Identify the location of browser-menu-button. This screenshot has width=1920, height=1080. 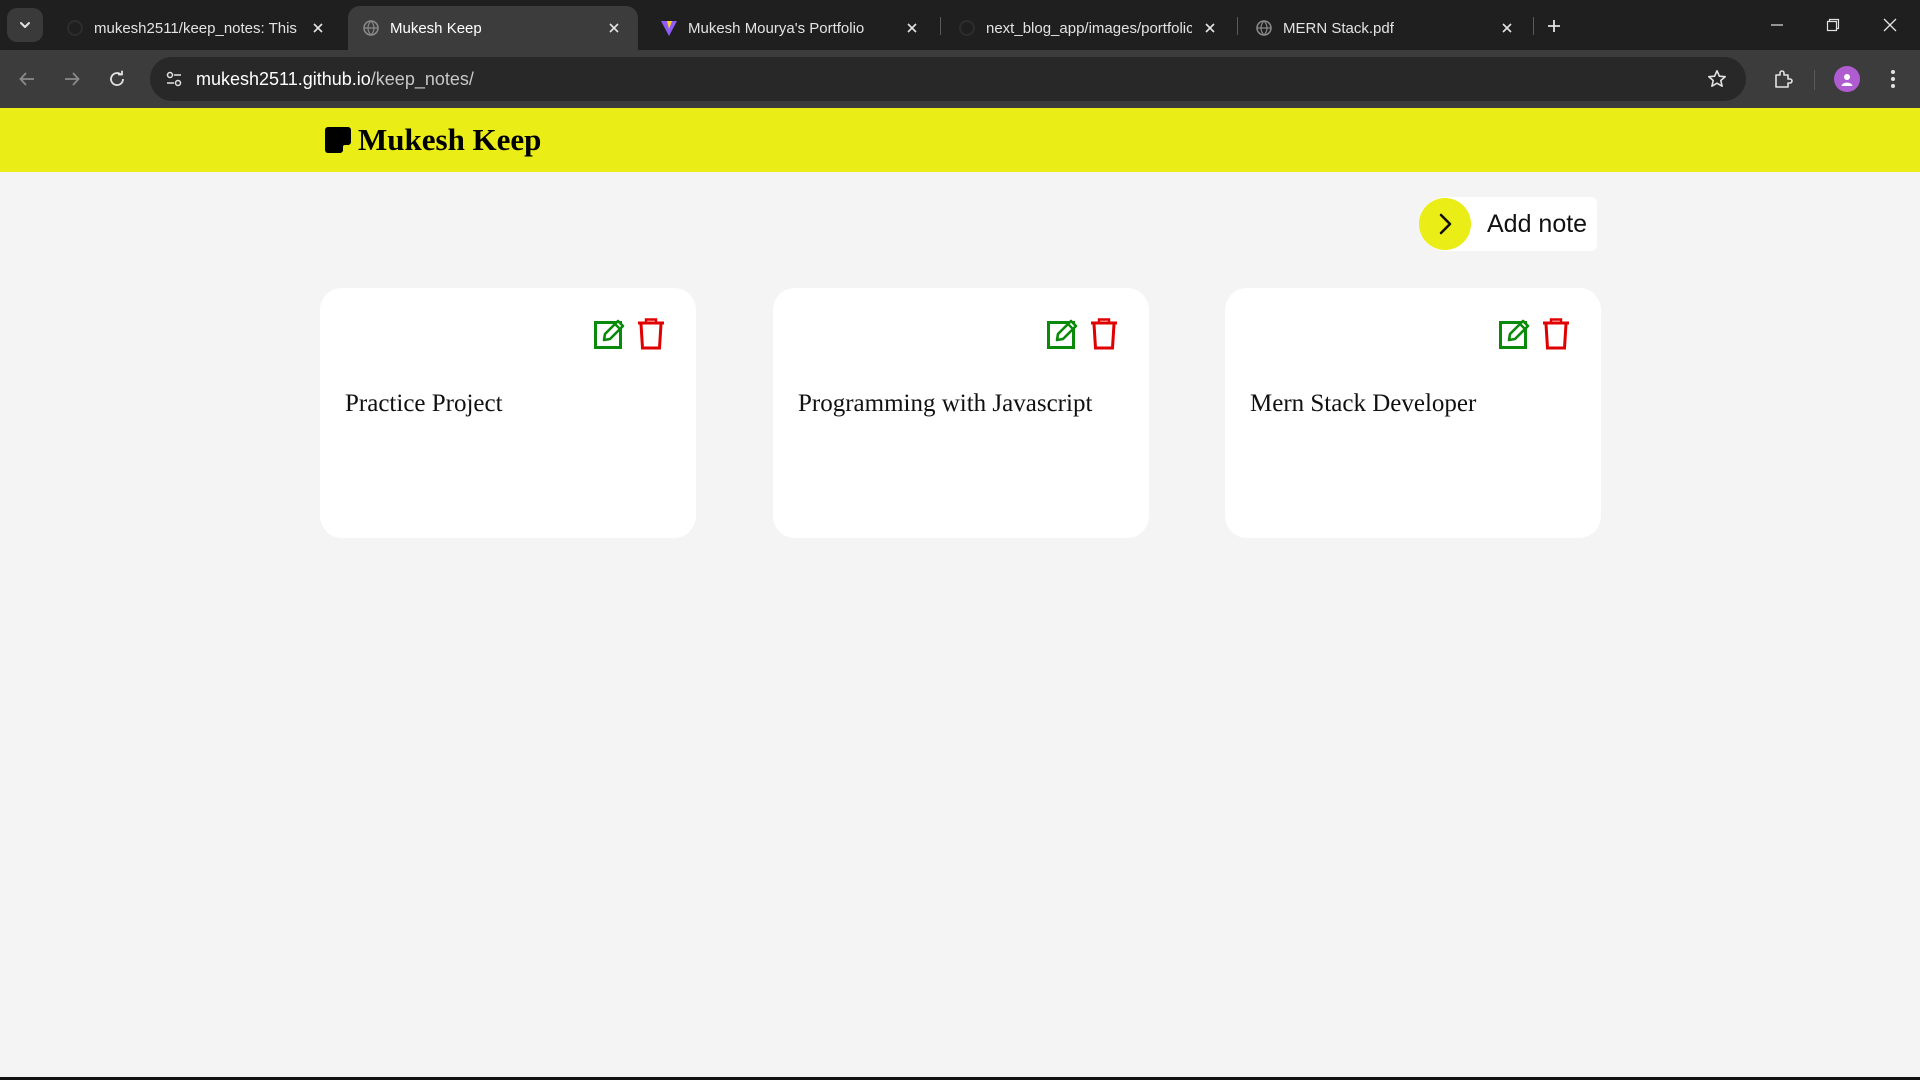
(1893, 79).